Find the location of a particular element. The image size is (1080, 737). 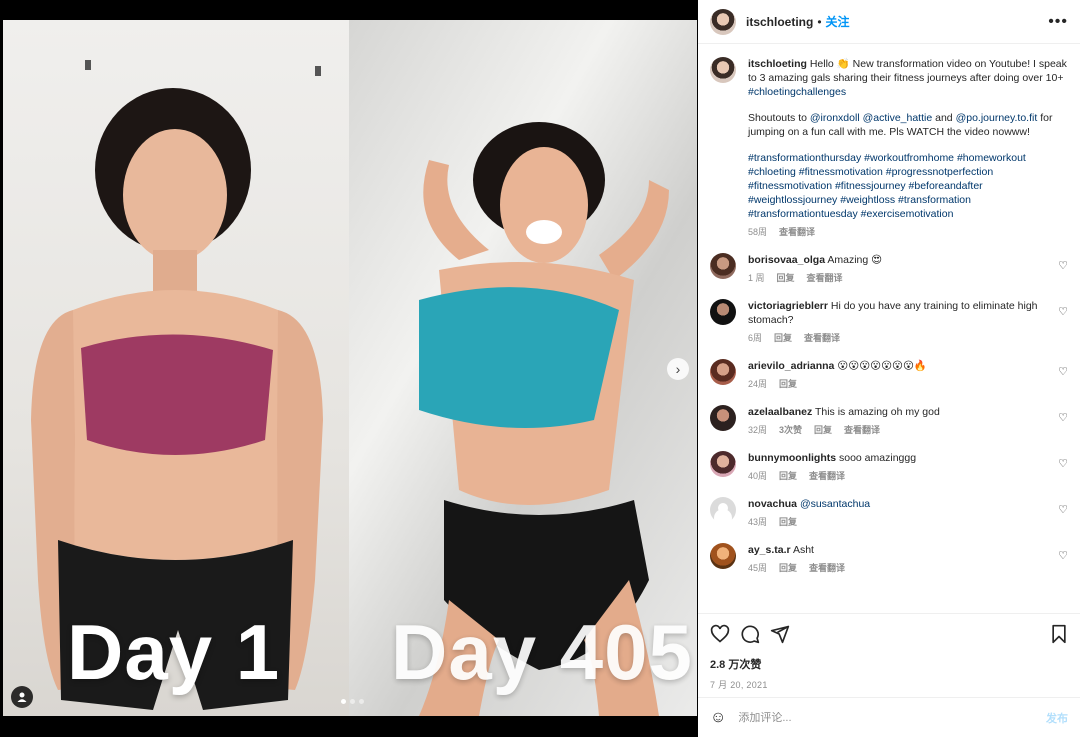

hashtag-link: #chloetingchallenges is located at coordinates (797, 92).